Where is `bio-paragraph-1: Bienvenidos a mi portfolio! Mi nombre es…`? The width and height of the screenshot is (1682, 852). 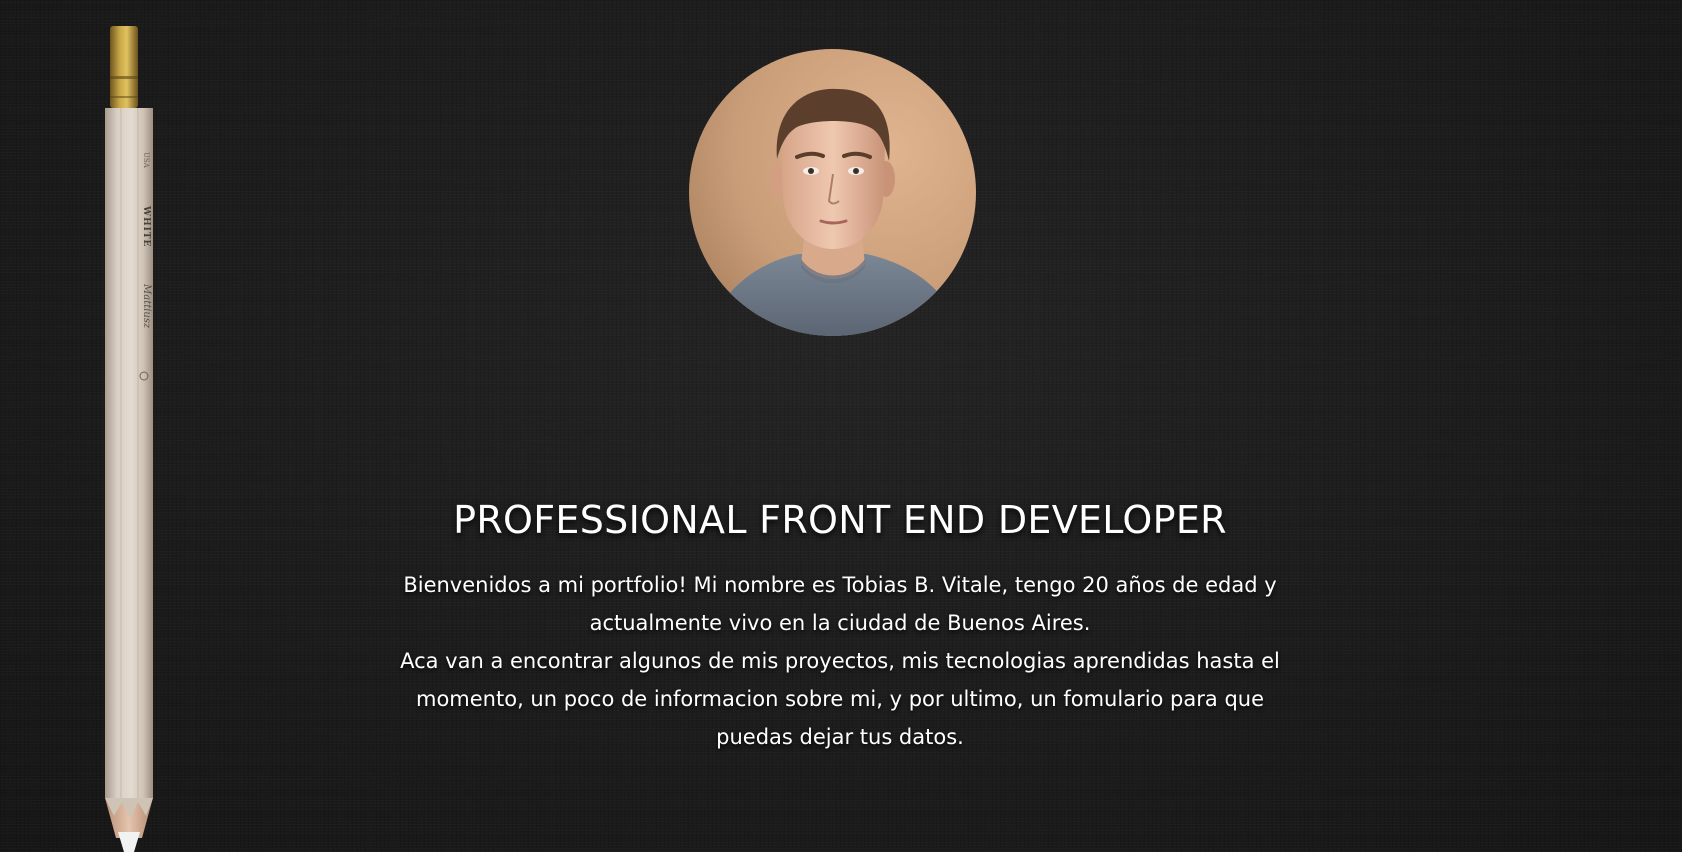 bio-paragraph-1: Bienvenidos a mi portfolio! Mi nombre es… is located at coordinates (840, 604).